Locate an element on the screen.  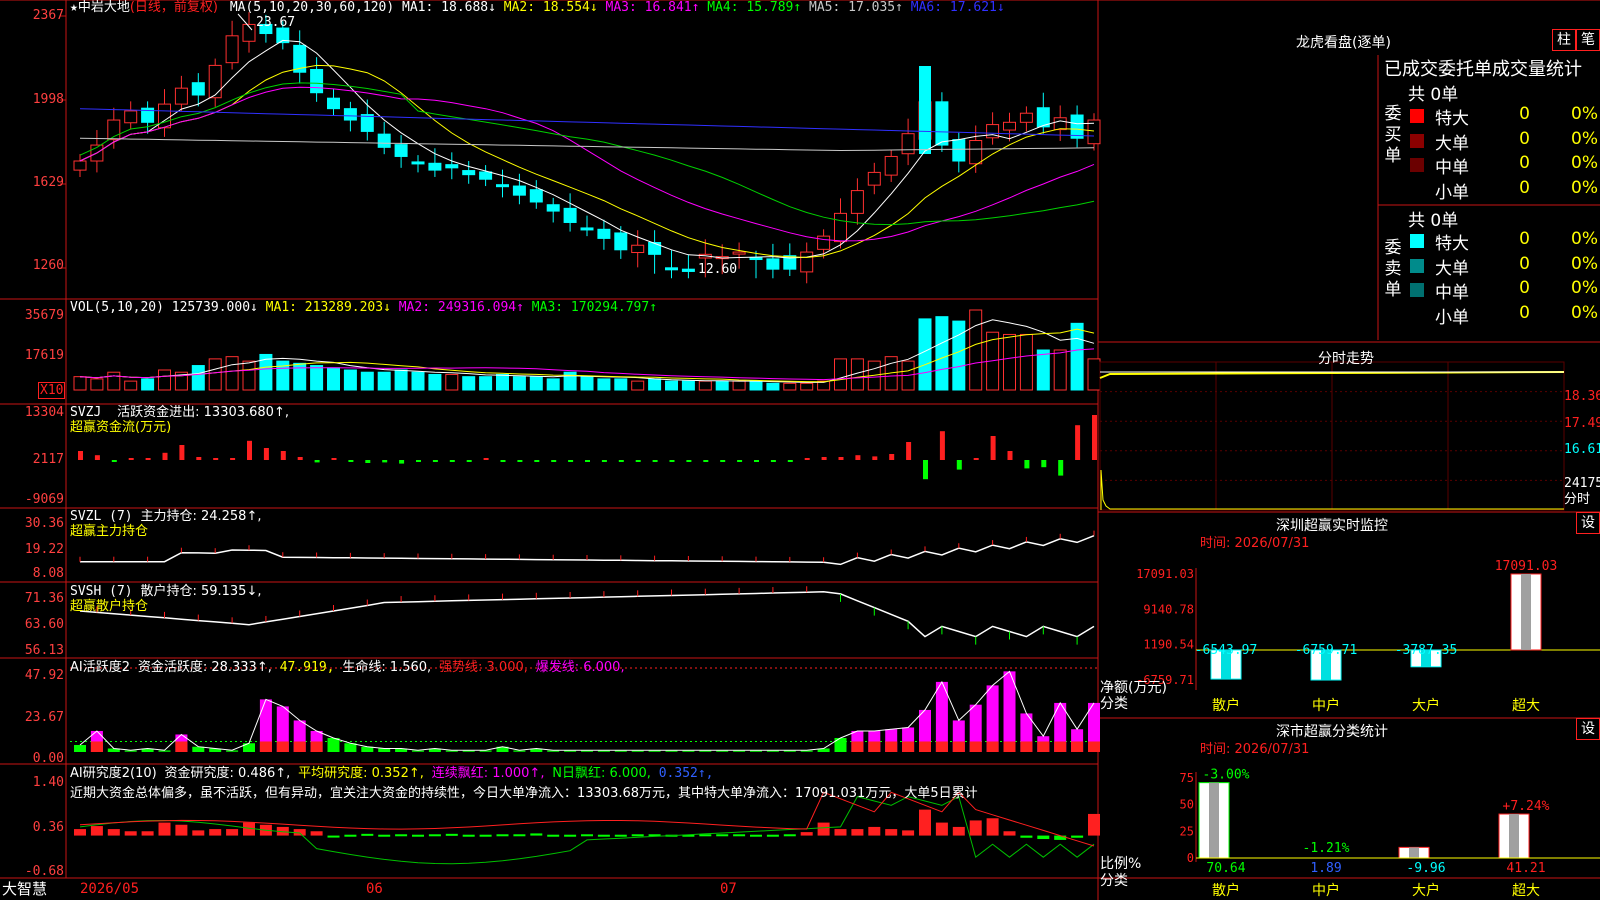
star-icon: ★ is located at coordinates (74, 7).